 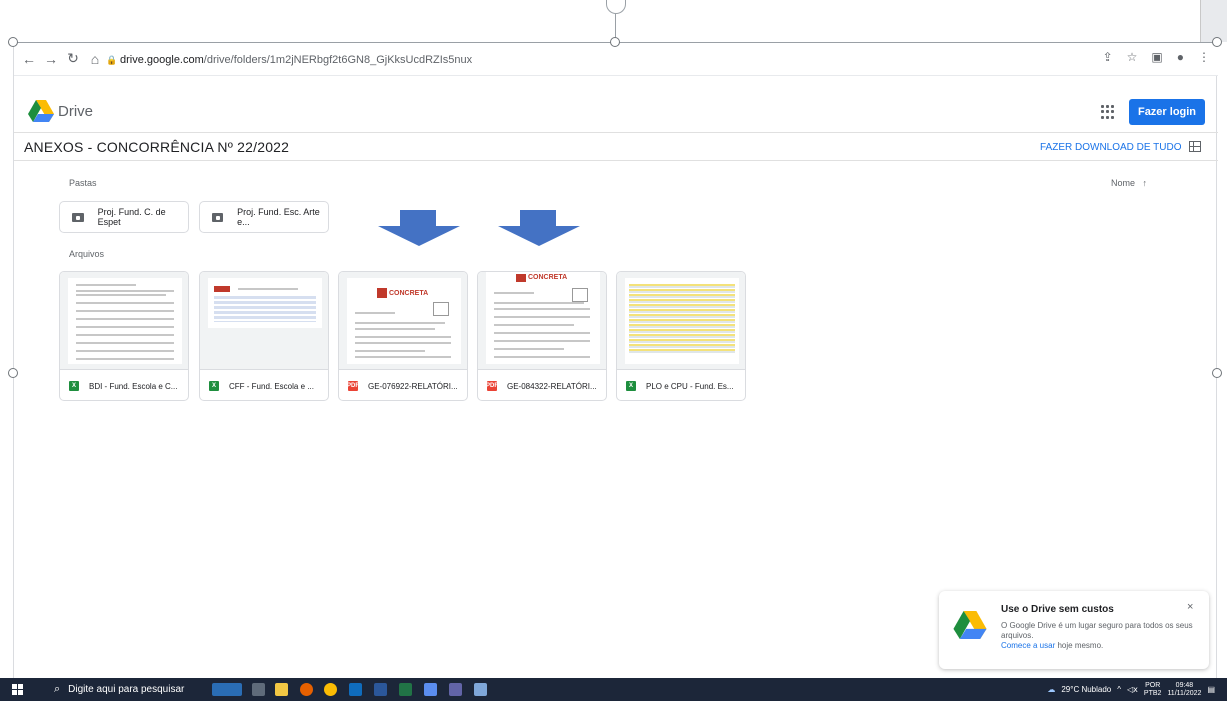 What do you see at coordinates (1086, 689) in the screenshot?
I see `weather-text: 29°C Nublado` at bounding box center [1086, 689].